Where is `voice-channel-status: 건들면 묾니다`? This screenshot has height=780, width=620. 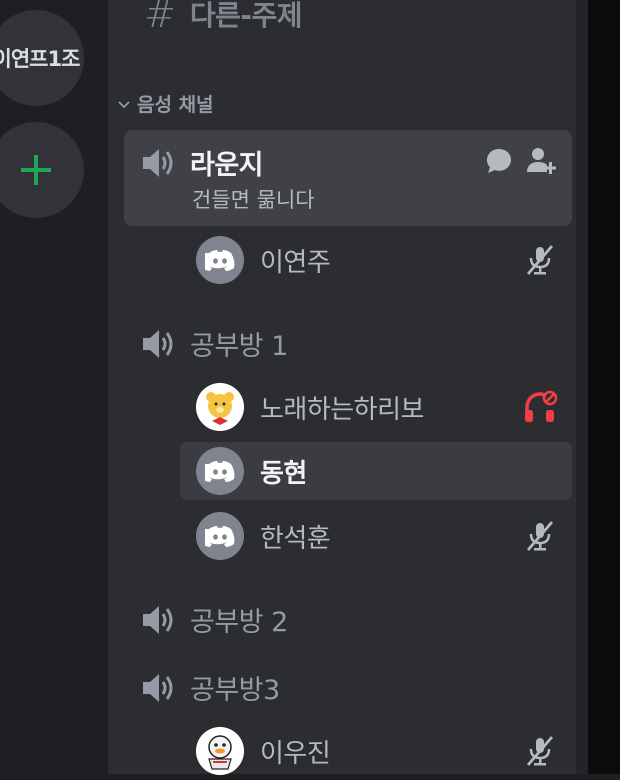
voice-channel-status: 건들면 묾니다 is located at coordinates (253, 200).